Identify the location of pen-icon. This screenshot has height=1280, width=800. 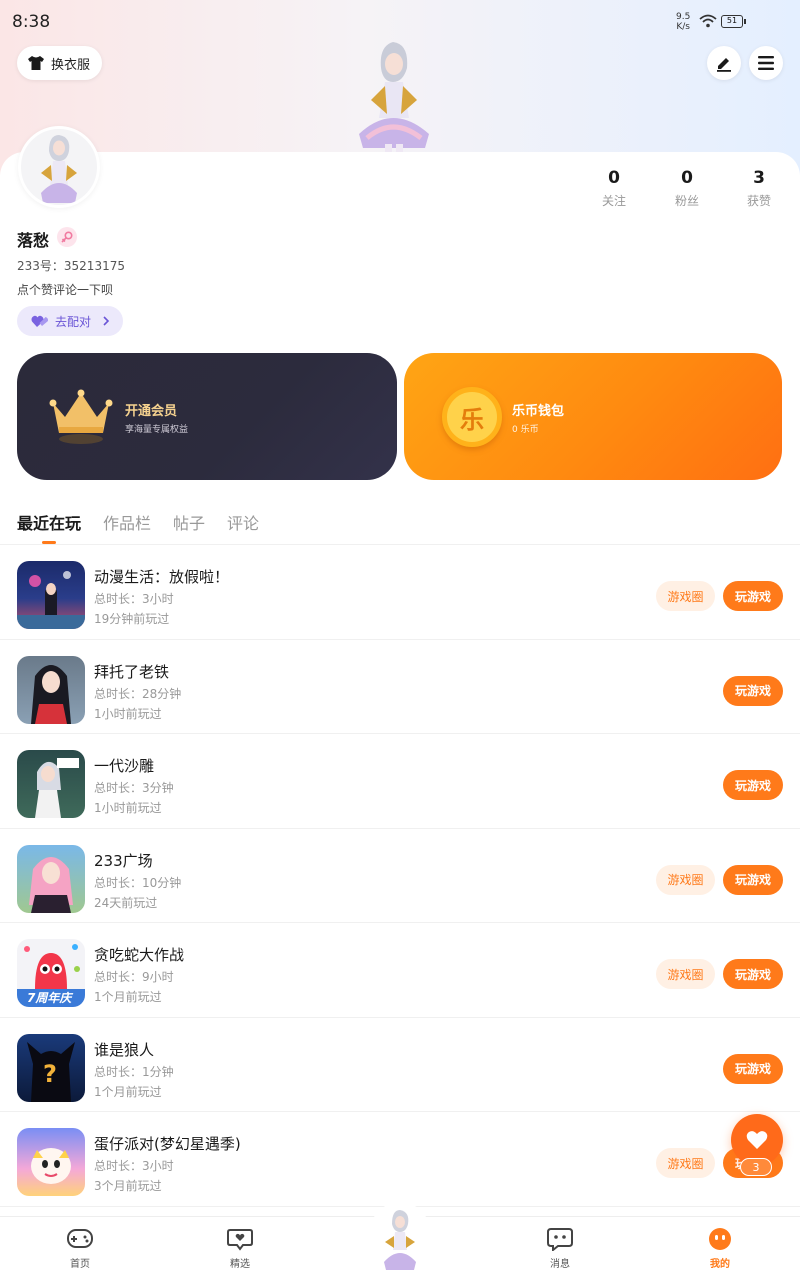
(724, 65).